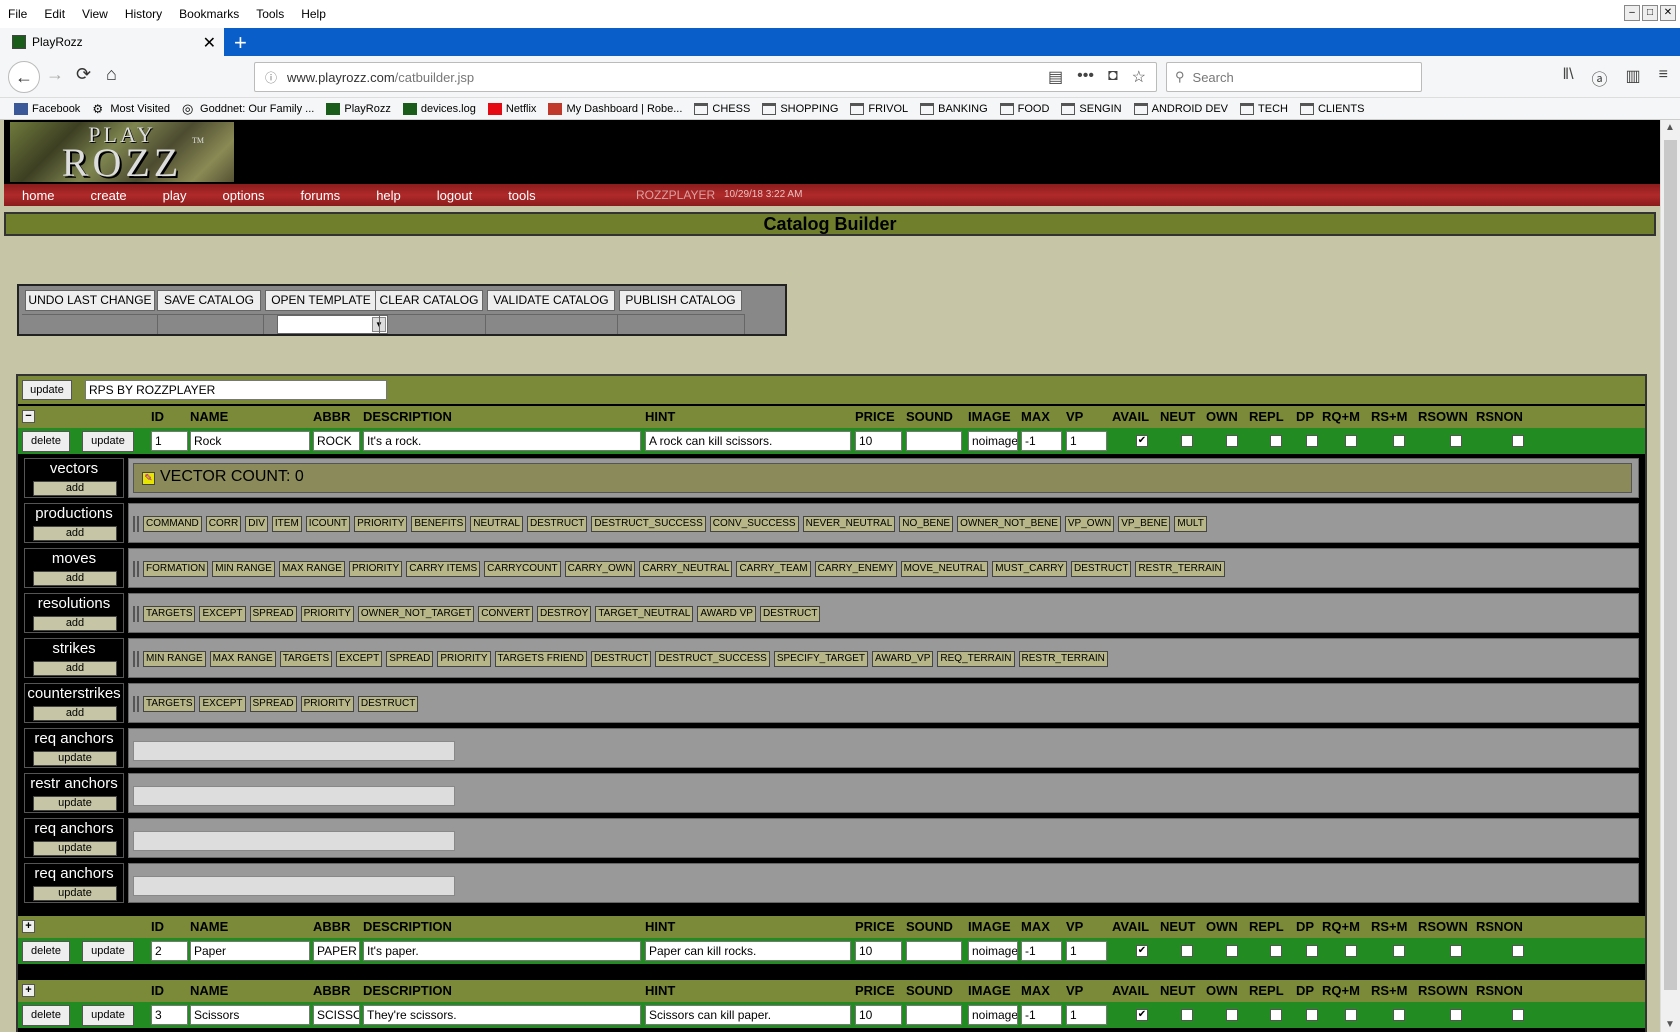  I want to click on abbr-input: PAPER, so click(336, 951).